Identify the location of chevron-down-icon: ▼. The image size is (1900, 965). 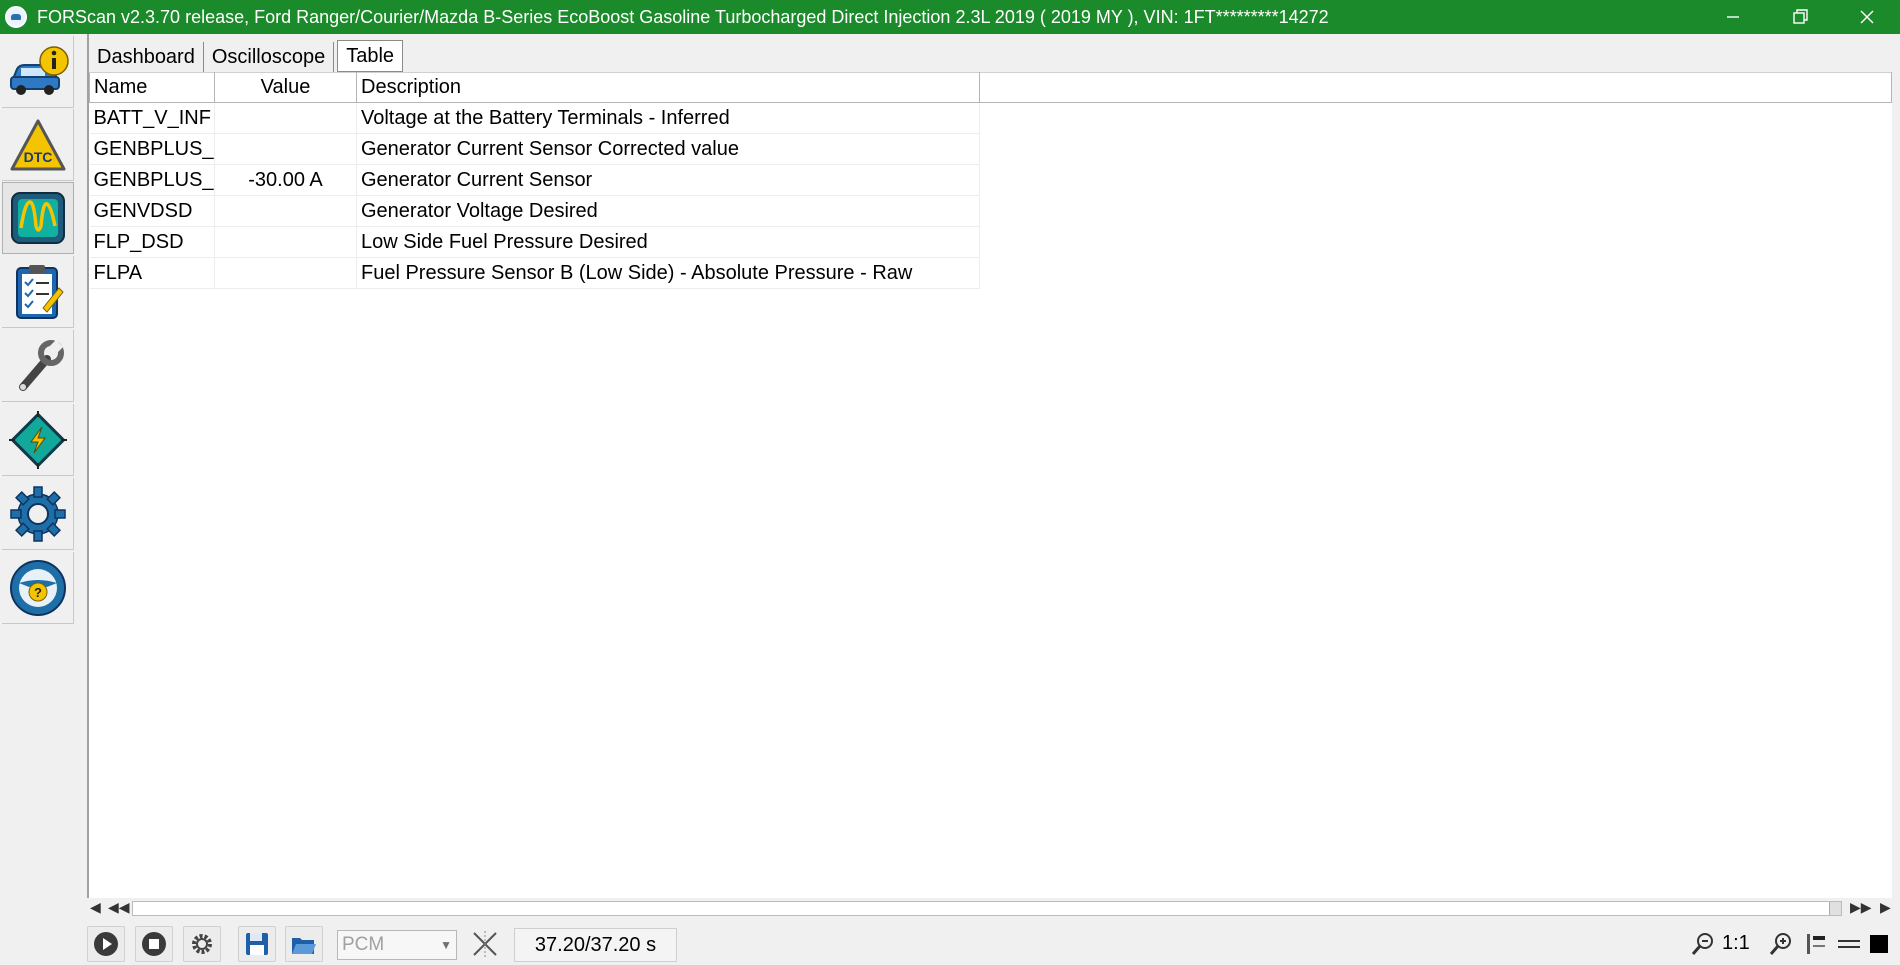
(446, 945).